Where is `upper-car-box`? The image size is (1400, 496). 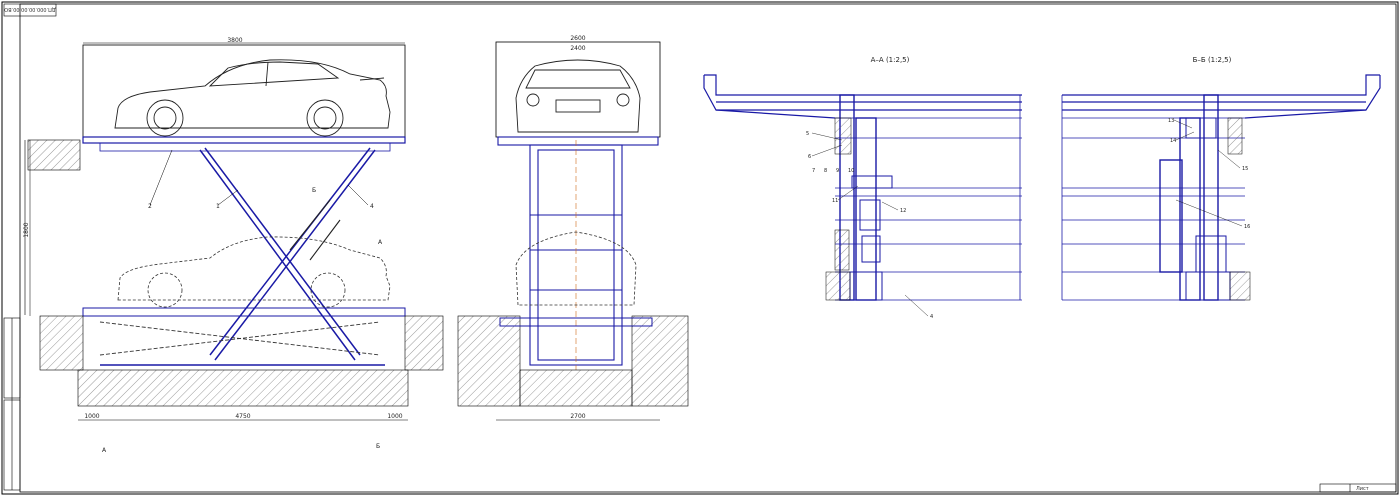 upper-car-box is located at coordinates (244, 91).